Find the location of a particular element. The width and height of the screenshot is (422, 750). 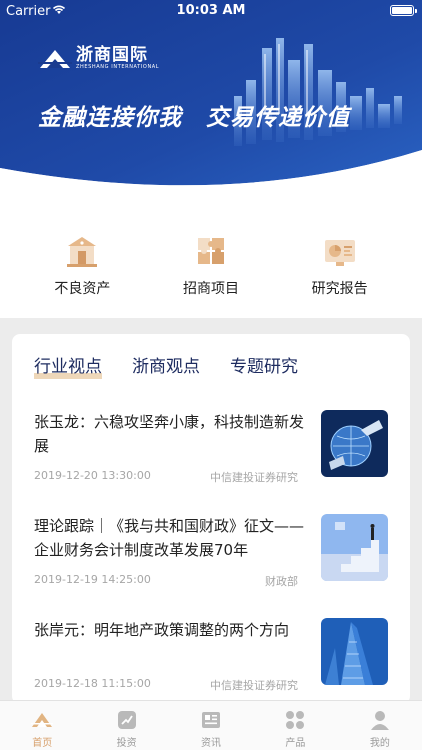

bottom-tab-bar: 首页 投资 资讯 产品 我的 is located at coordinates (211, 725).